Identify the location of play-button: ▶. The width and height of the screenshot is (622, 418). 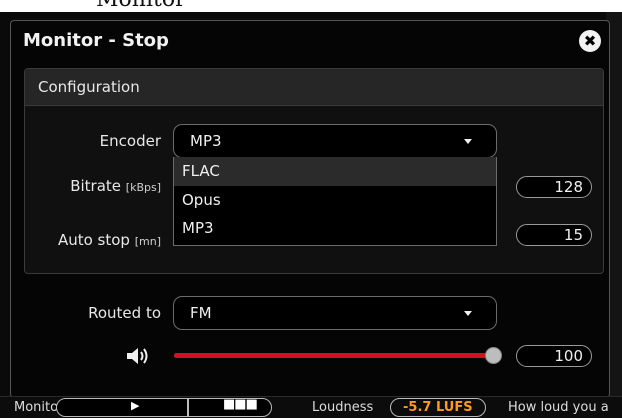
(122, 407).